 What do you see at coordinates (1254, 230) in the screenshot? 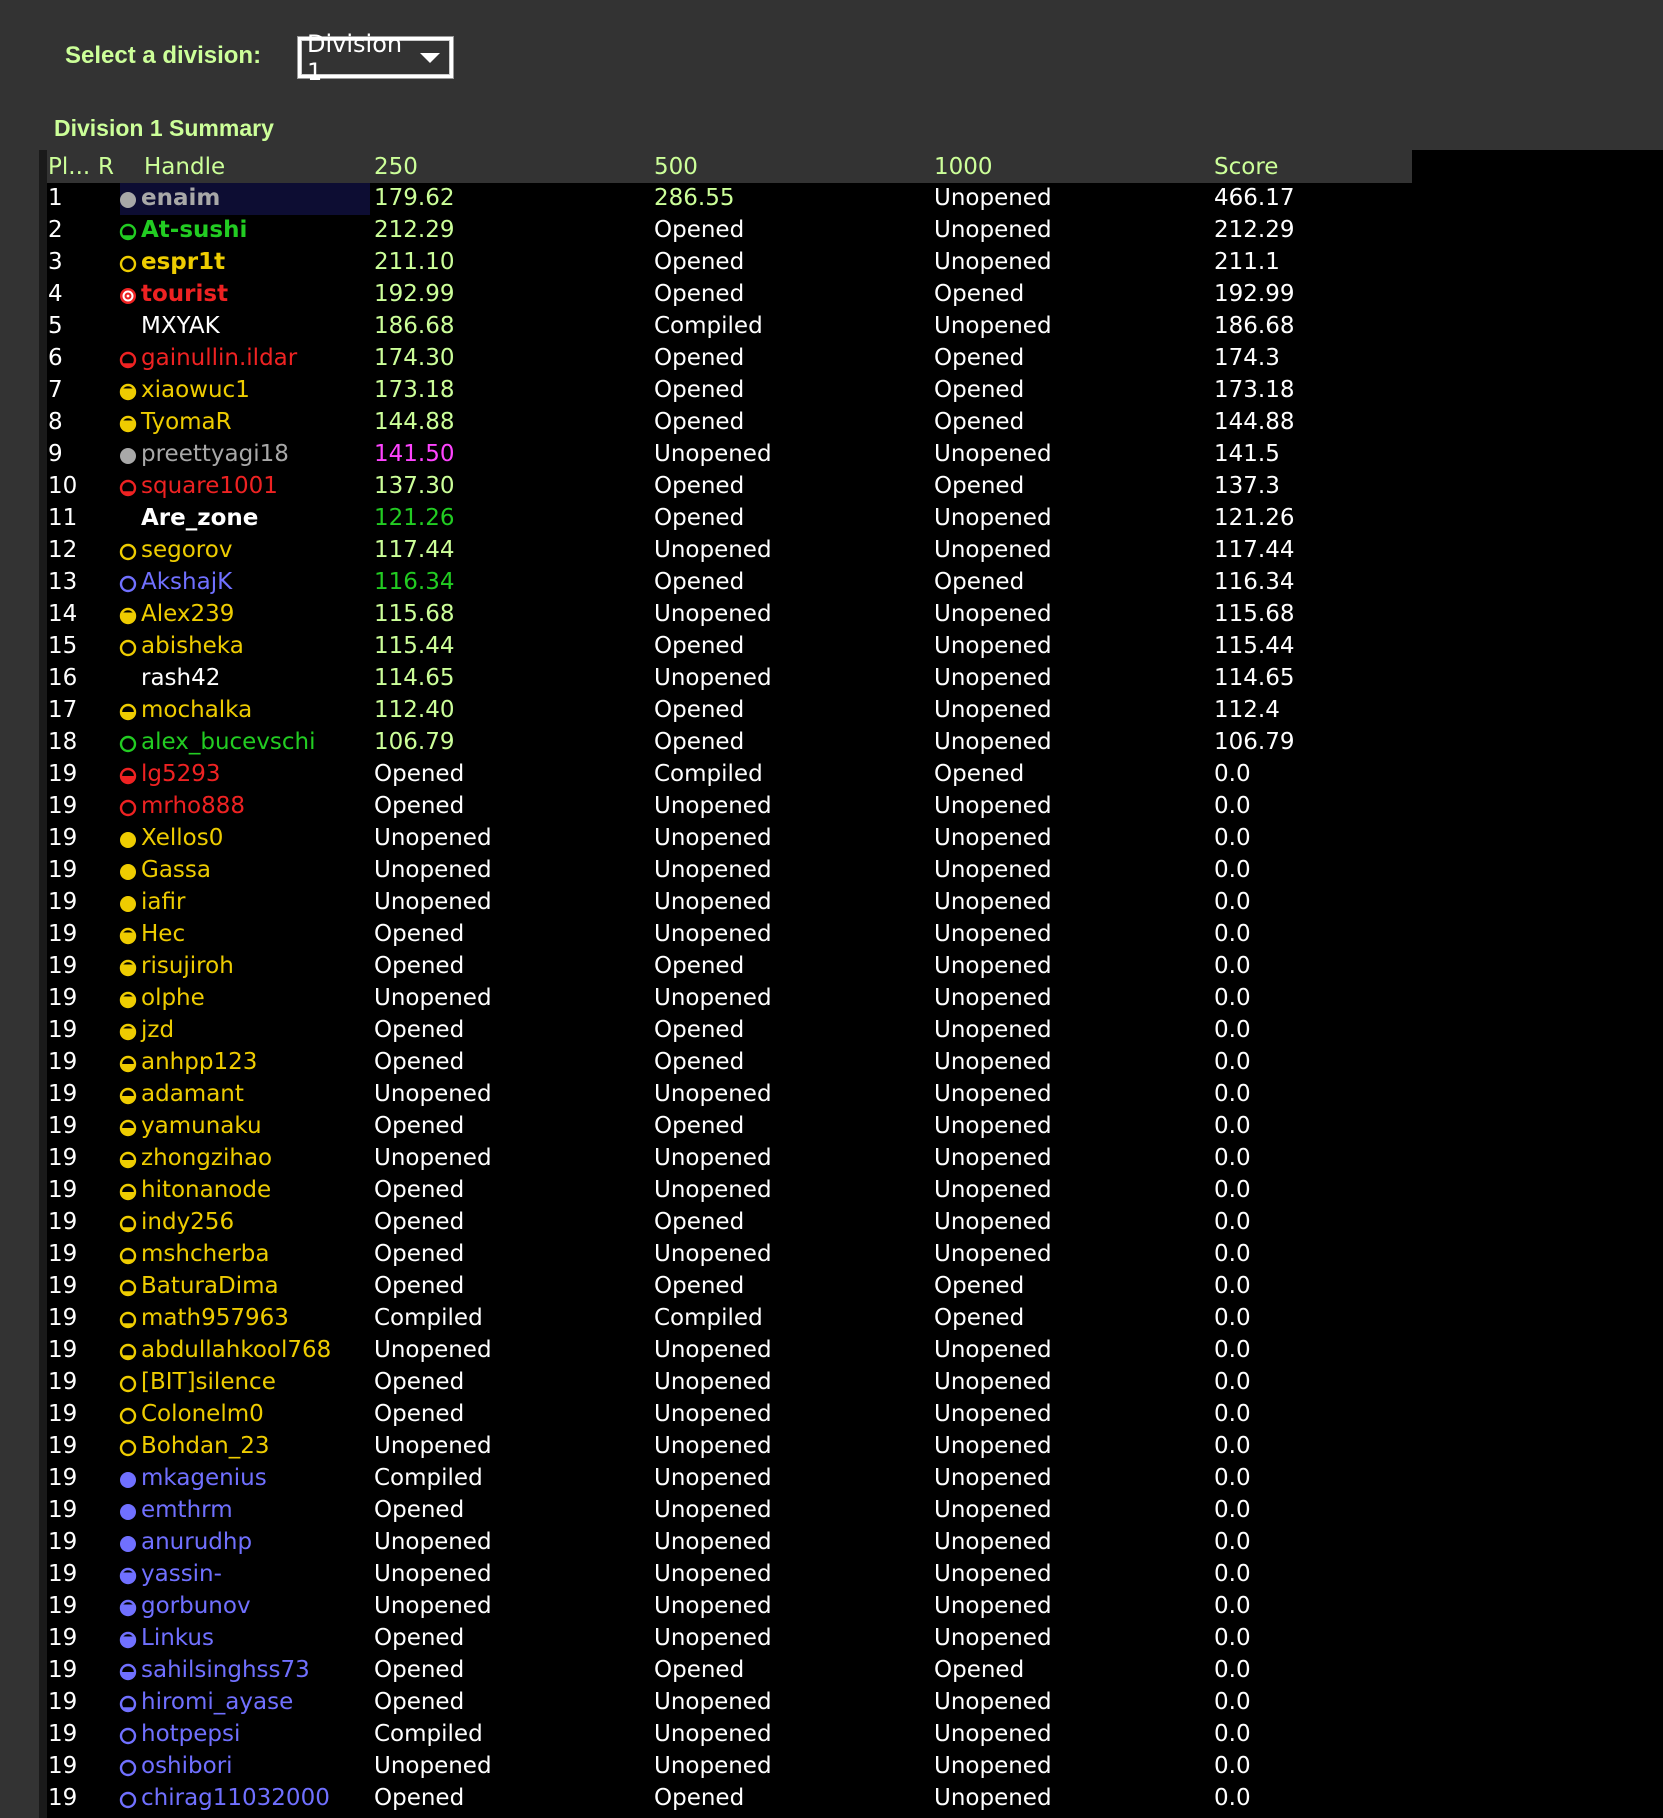
I see `score-cell: 212.29` at bounding box center [1254, 230].